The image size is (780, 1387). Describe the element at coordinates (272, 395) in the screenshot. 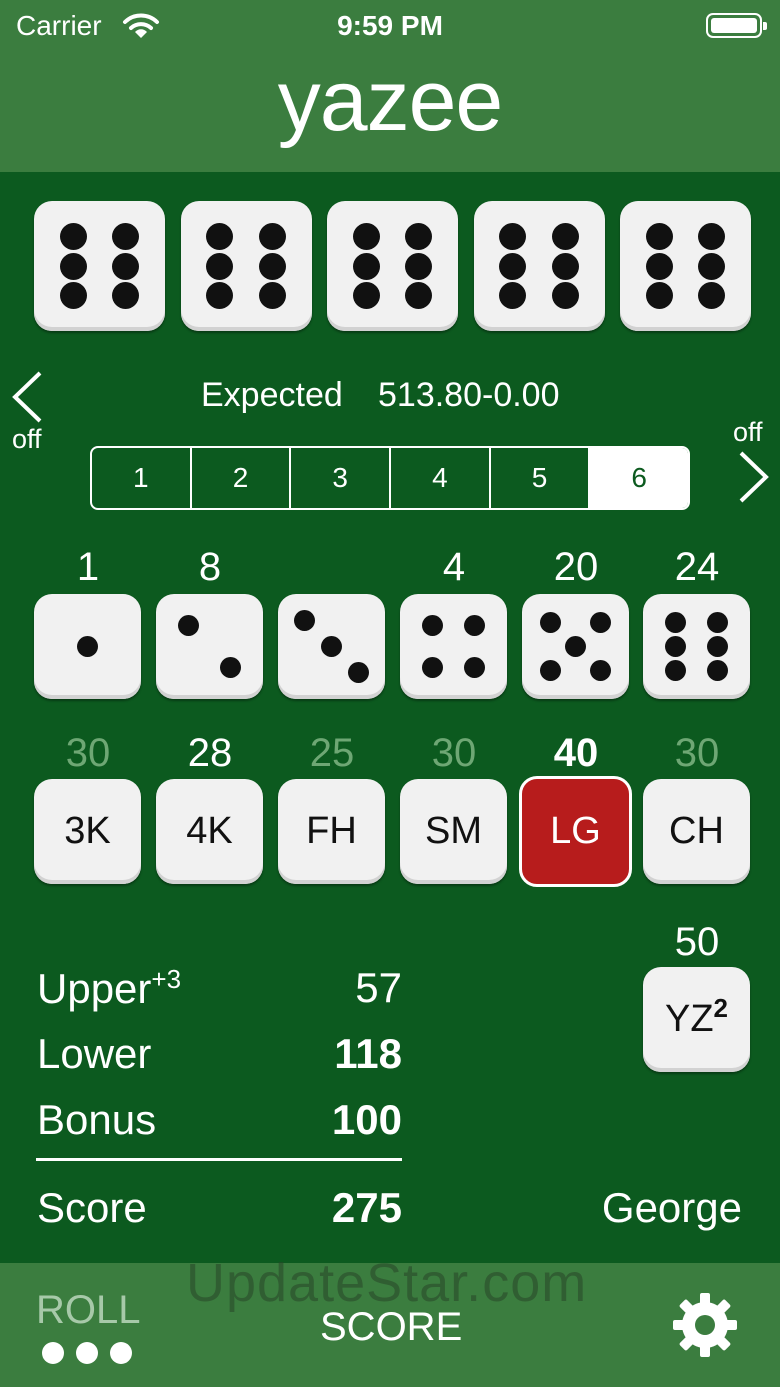

I see `expected-label: Expected` at that location.